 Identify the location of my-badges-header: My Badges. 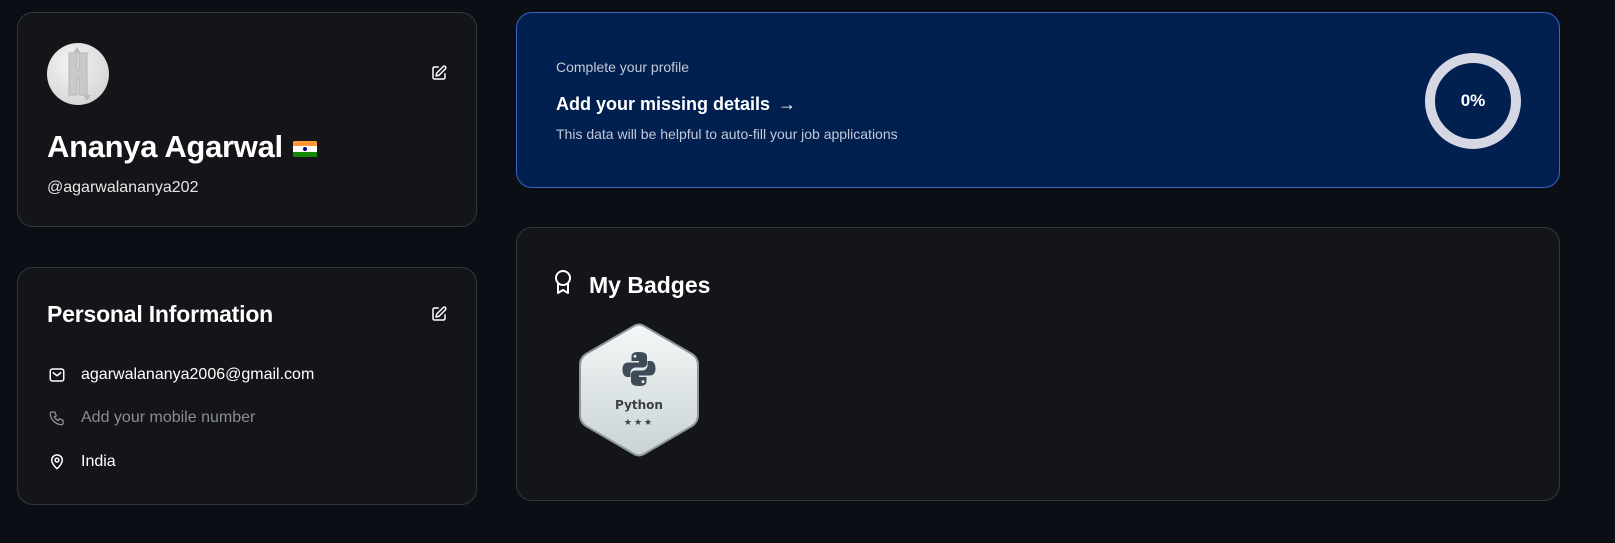
(631, 285).